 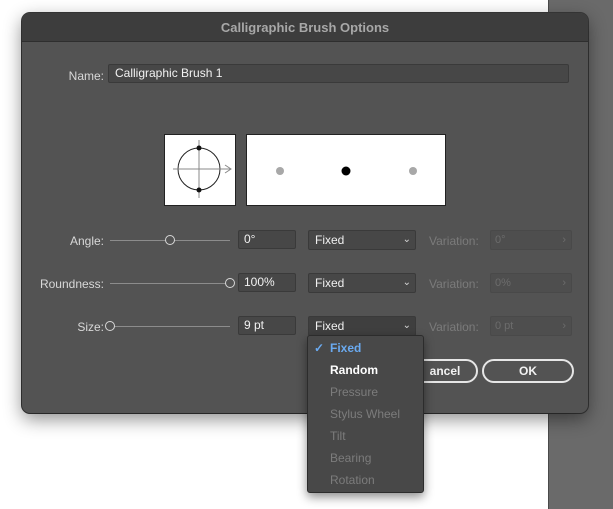 What do you see at coordinates (531, 326) in the screenshot?
I see `size-variation-input: 0 pt ›` at bounding box center [531, 326].